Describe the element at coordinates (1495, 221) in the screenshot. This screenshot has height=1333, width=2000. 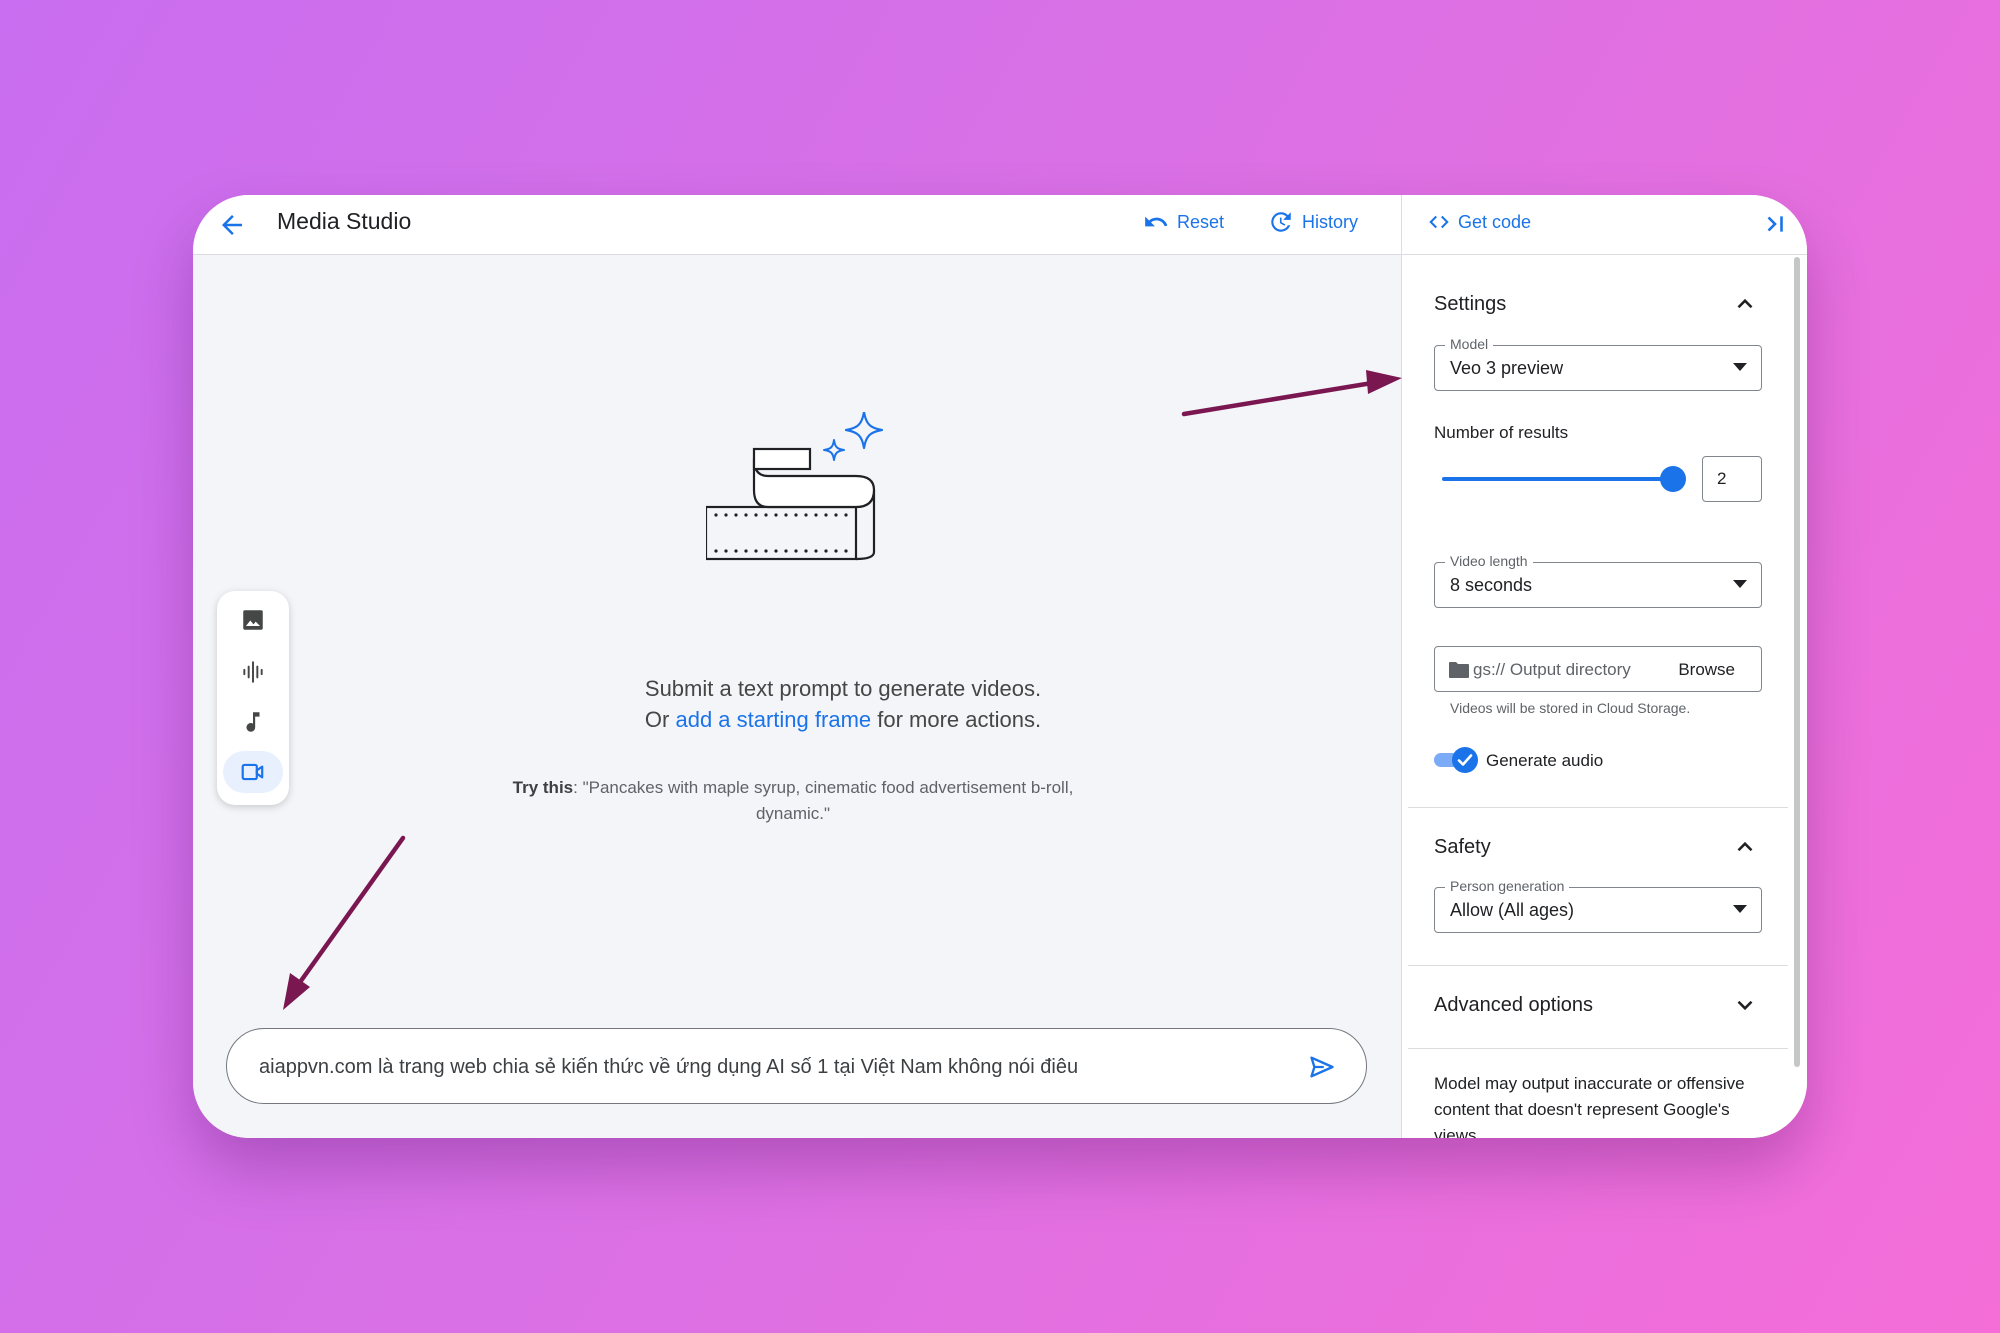
I see `get-code-label: Get code` at that location.